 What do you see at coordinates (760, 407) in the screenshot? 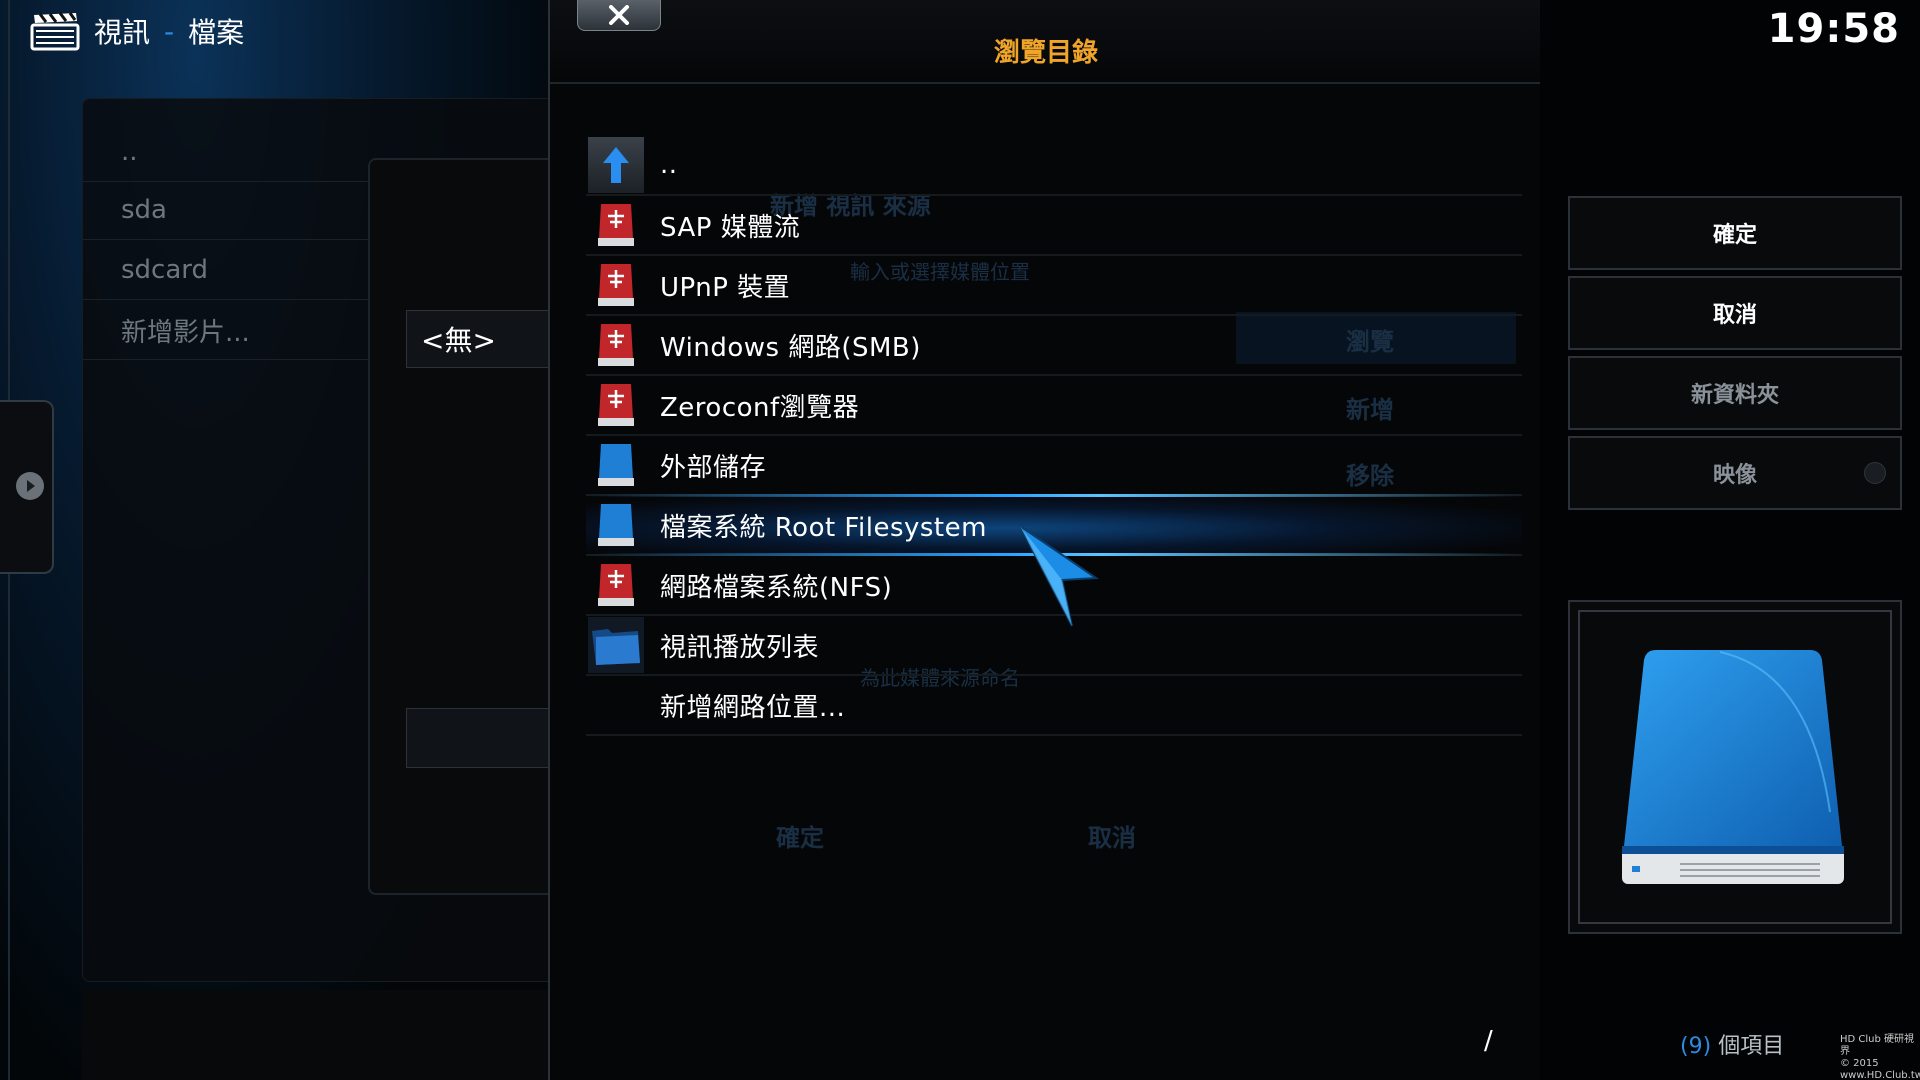
I see `list-item-label: Zeroconf瀏覽器` at bounding box center [760, 407].